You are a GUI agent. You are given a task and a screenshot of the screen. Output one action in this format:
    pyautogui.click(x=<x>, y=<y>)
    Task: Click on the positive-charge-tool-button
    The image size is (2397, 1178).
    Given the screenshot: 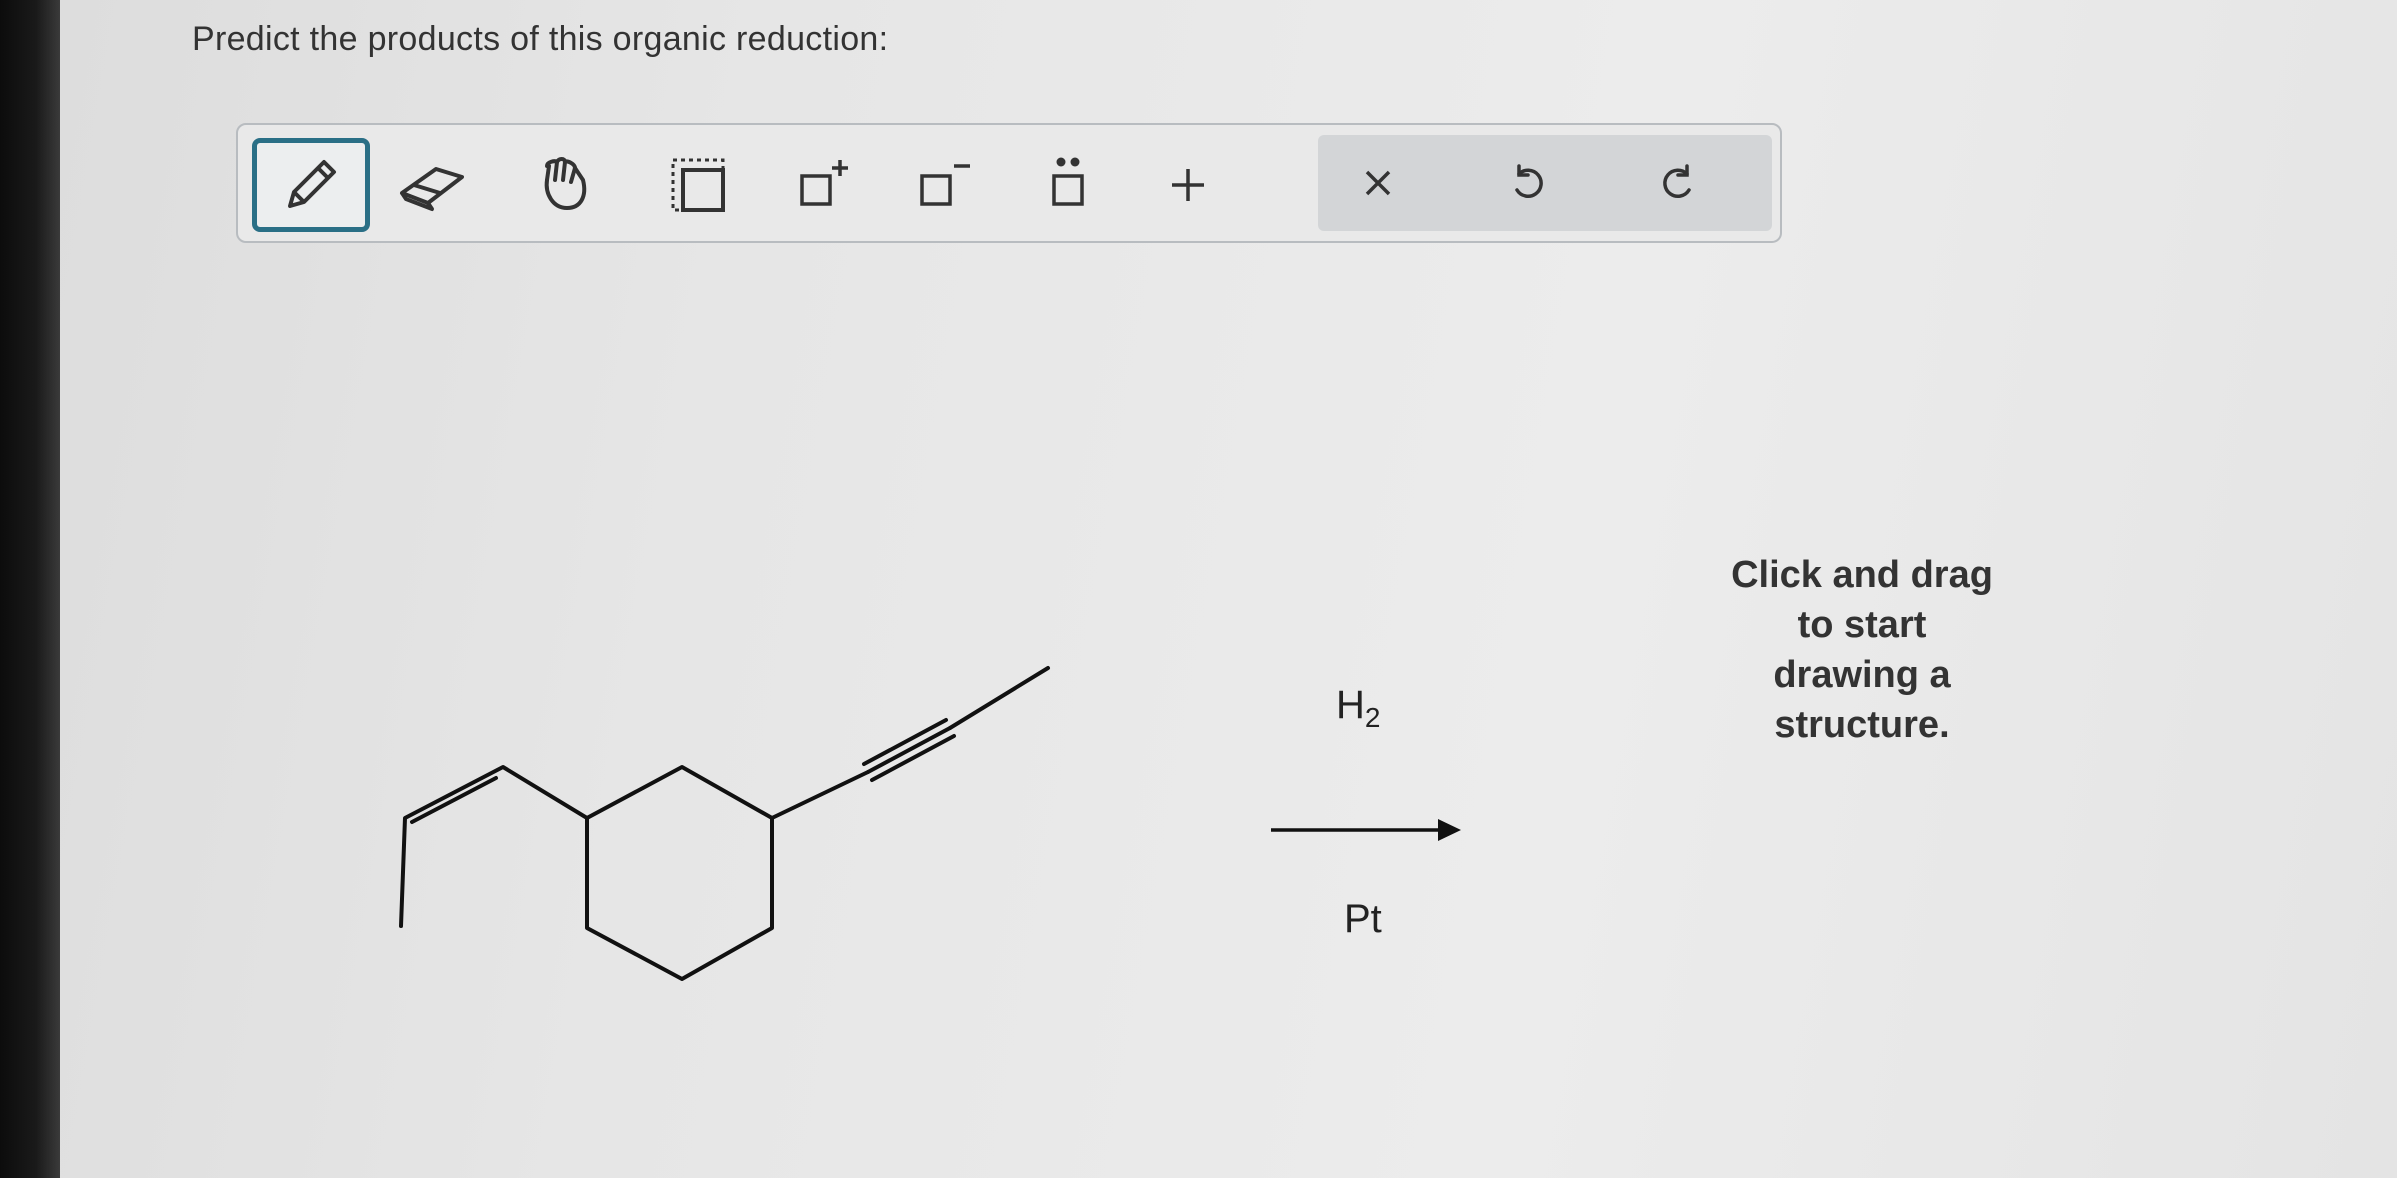 What is the action you would take?
    pyautogui.click(x=828, y=185)
    